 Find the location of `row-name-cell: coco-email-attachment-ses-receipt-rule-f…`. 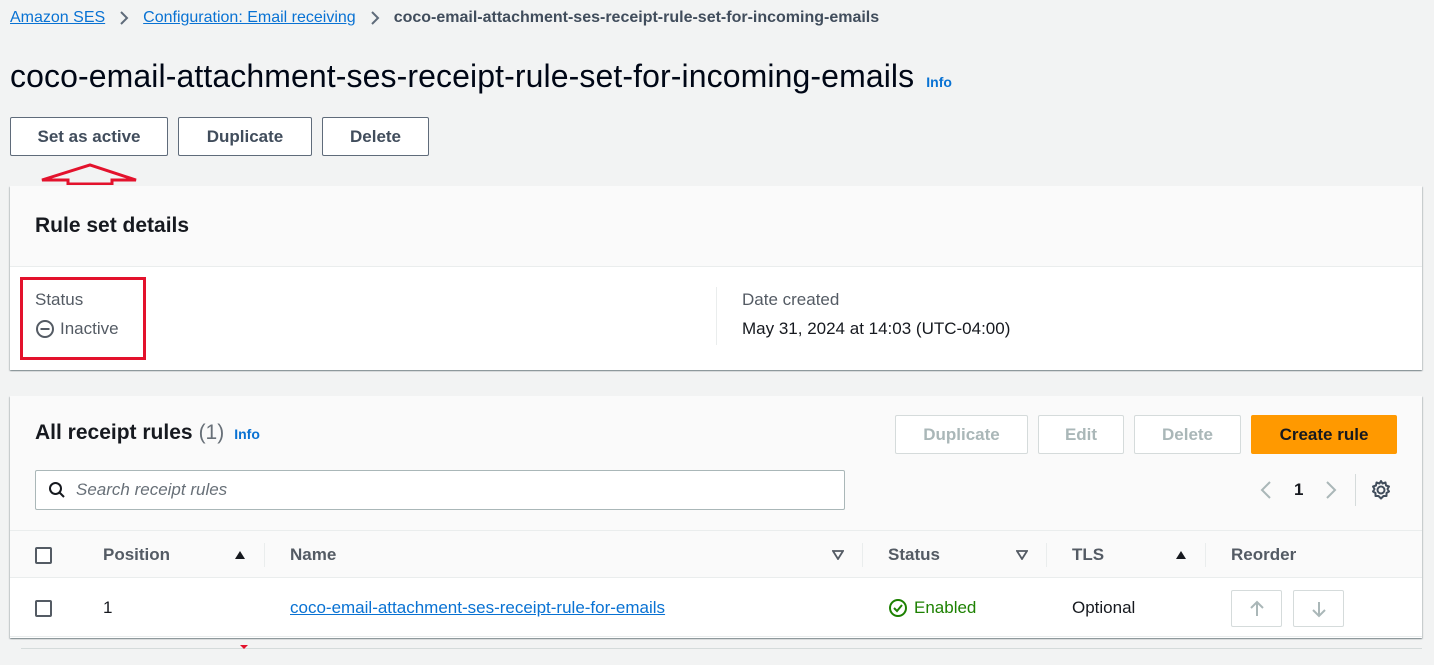

row-name-cell: coco-email-attachment-ses-receipt-rule-f… is located at coordinates (477, 608).